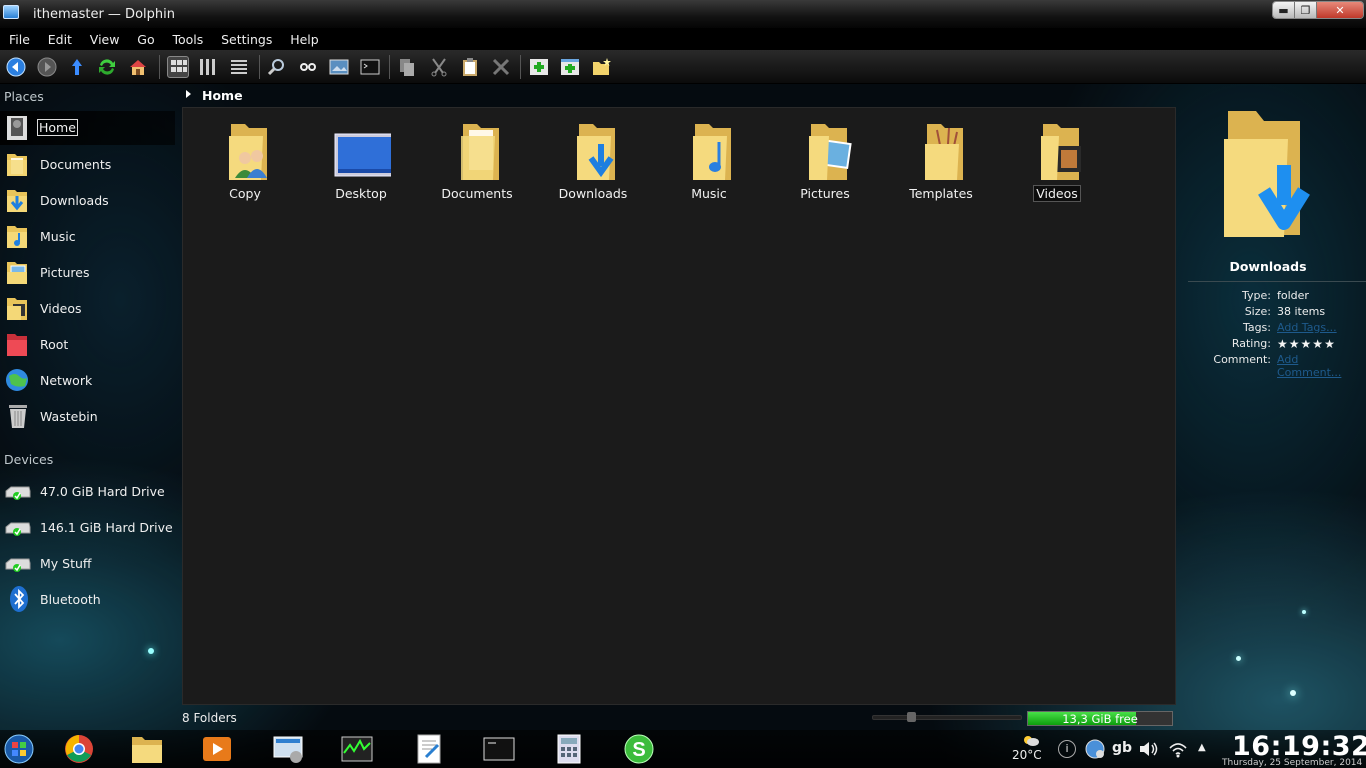 This screenshot has width=1366, height=768. I want to click on breadcrumb-arrow-icon, so click(188, 94).